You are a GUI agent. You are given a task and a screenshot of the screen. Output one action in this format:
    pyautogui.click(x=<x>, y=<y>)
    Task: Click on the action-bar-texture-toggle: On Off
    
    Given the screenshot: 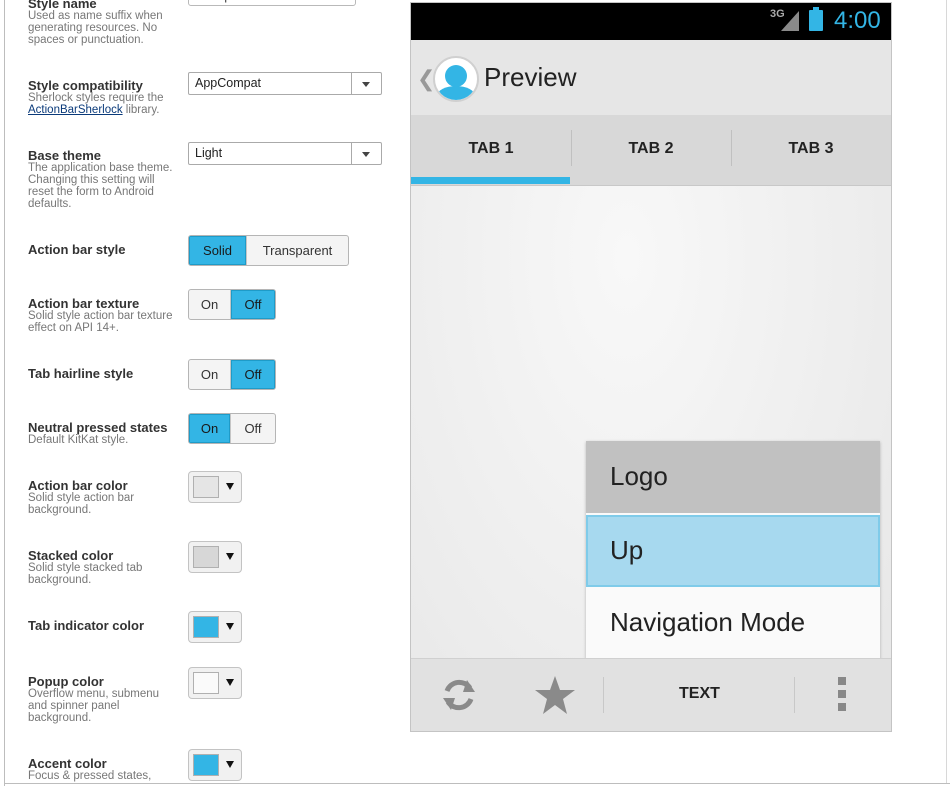 What is the action you would take?
    pyautogui.click(x=232, y=304)
    